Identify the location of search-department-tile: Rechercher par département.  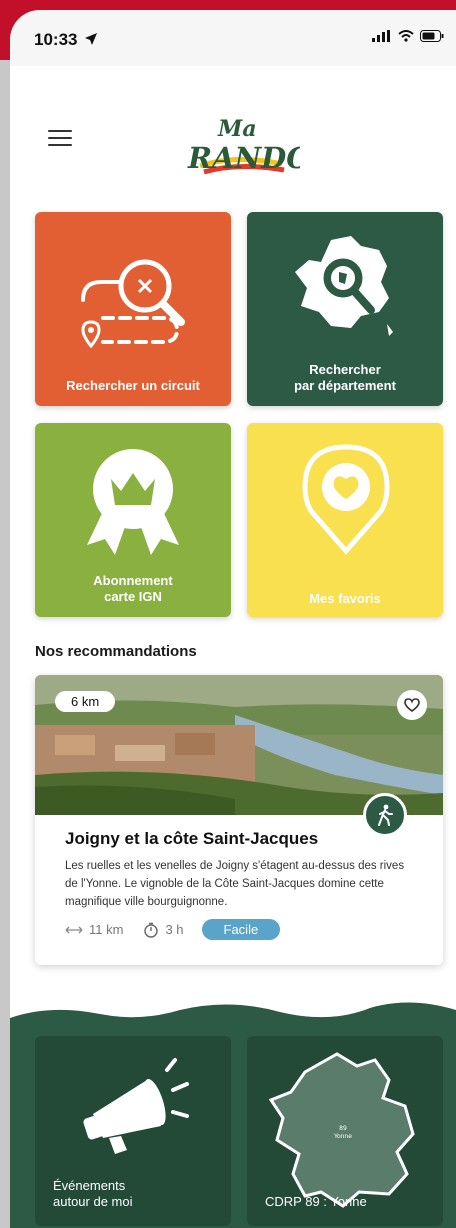
(345, 309).